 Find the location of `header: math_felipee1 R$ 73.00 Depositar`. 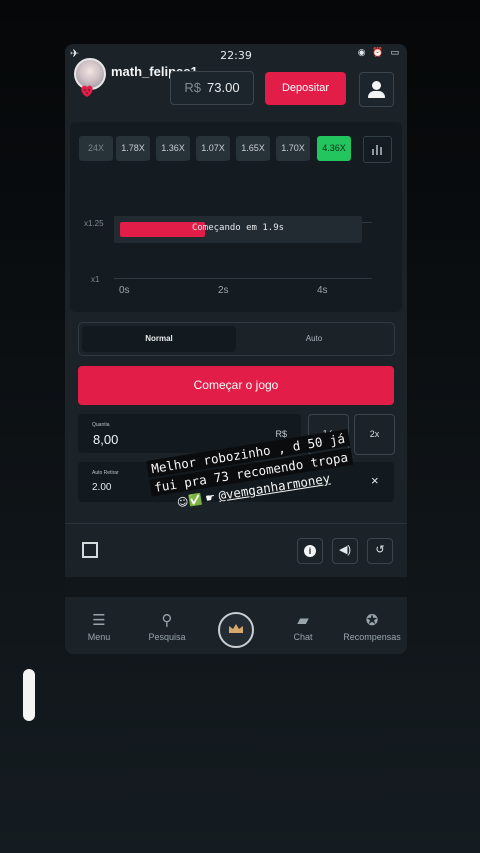

header: math_felipee1 R$ 73.00 Depositar is located at coordinates (236, 85).